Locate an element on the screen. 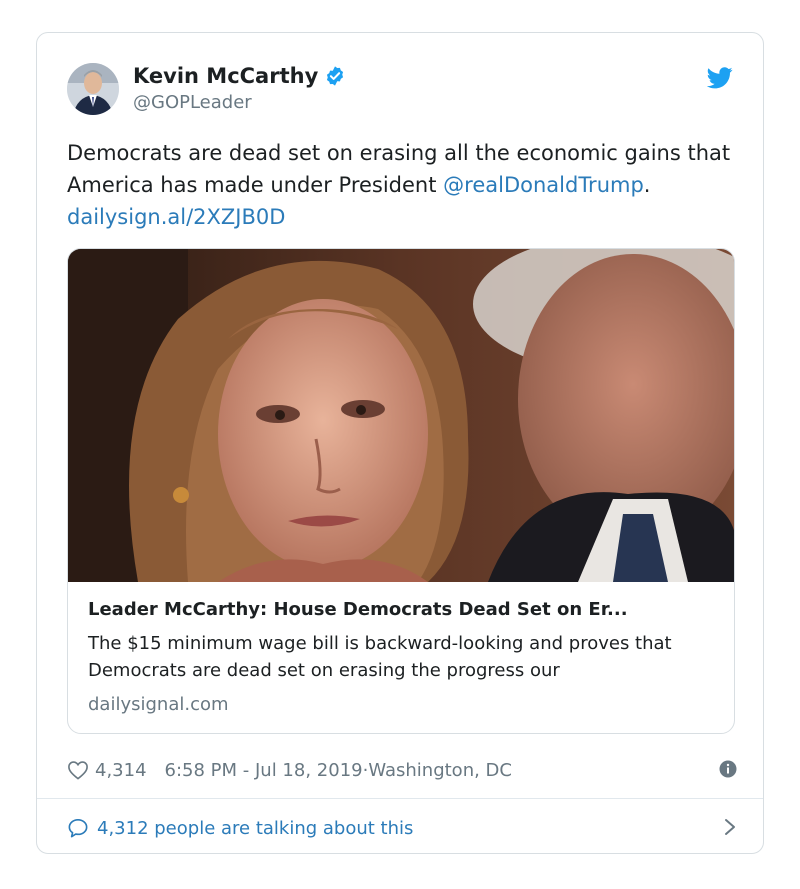 This screenshot has width=800, height=889. author-name-row: Kevin McCarthy is located at coordinates (239, 76).